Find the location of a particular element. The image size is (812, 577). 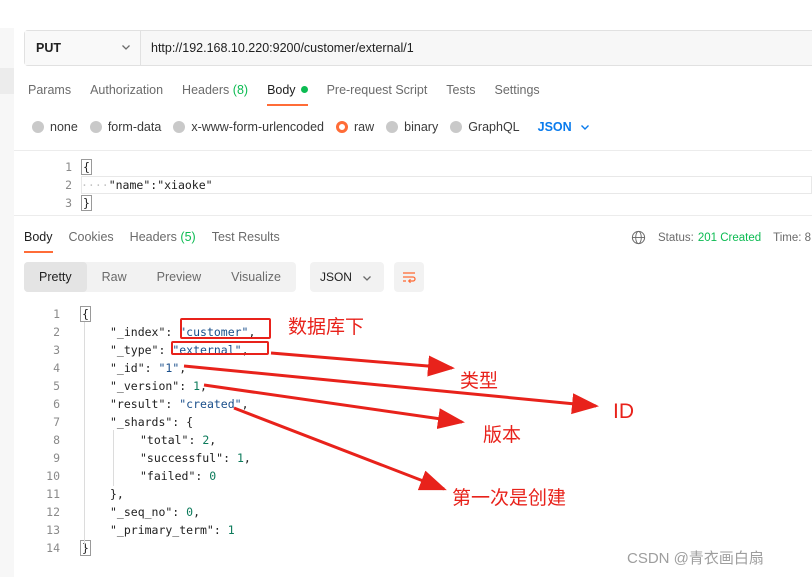

response-status: Status: 201 Created Time: 8 is located at coordinates (721, 237).